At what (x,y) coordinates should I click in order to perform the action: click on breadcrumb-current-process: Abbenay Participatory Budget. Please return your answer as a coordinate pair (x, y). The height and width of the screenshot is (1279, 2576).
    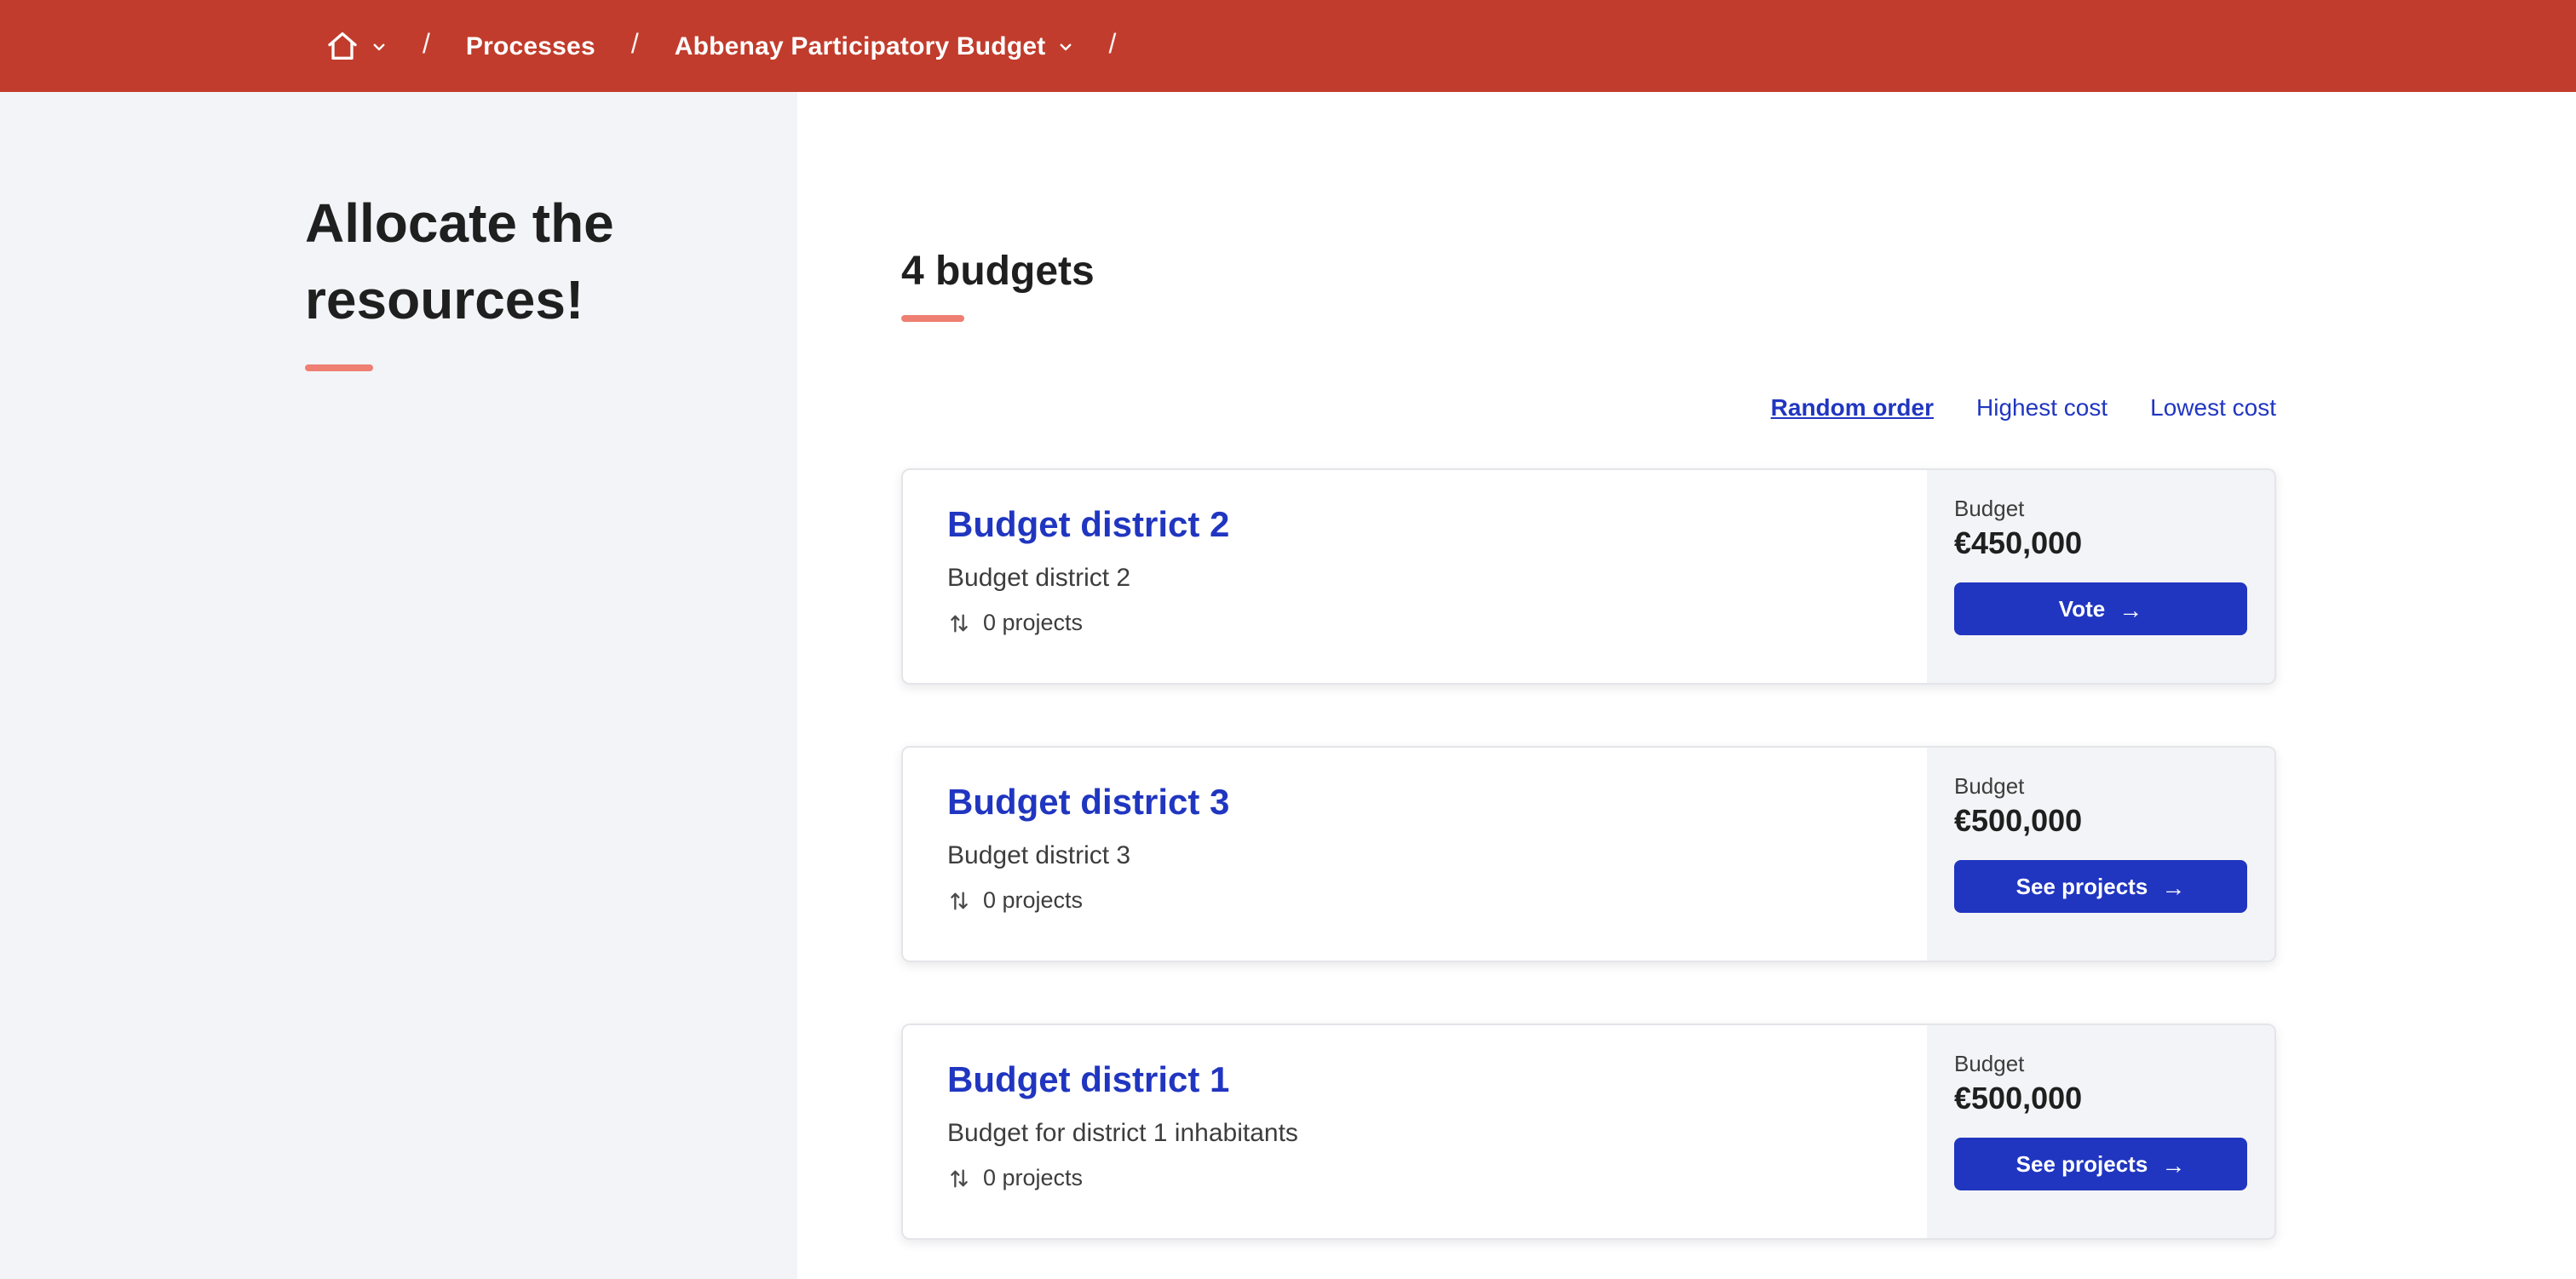
    Looking at the image, I should click on (874, 46).